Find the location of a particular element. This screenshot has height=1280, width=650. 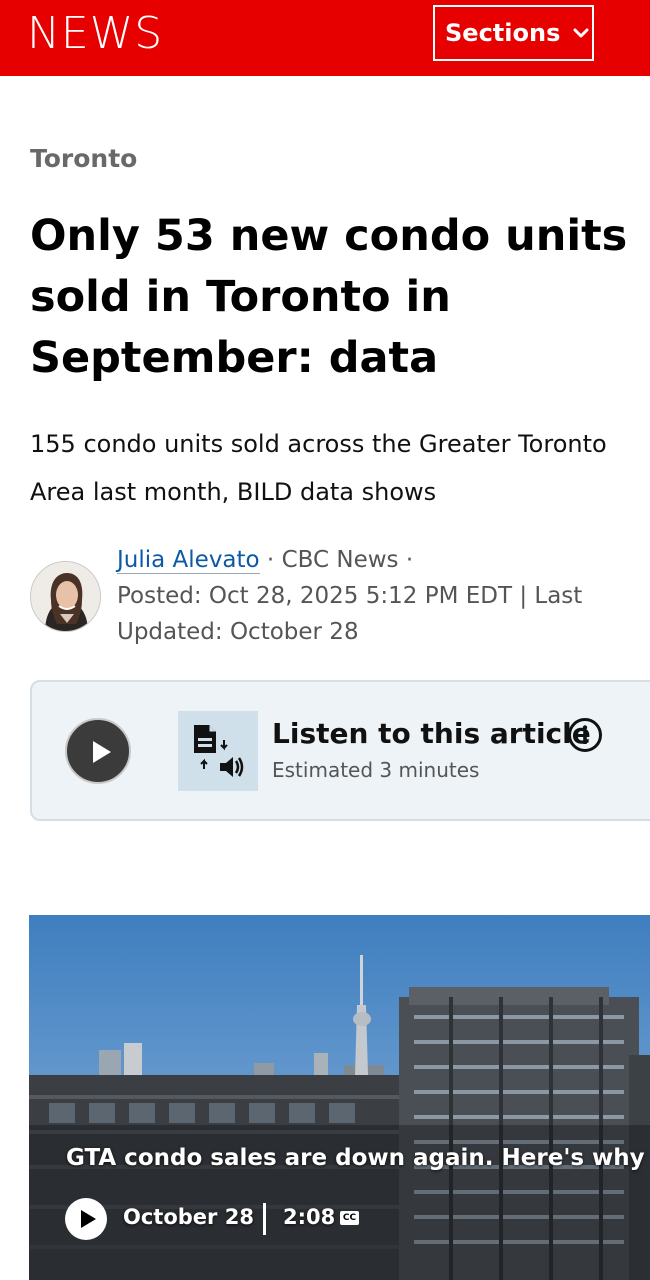

listen-play-button is located at coordinates (98, 751).